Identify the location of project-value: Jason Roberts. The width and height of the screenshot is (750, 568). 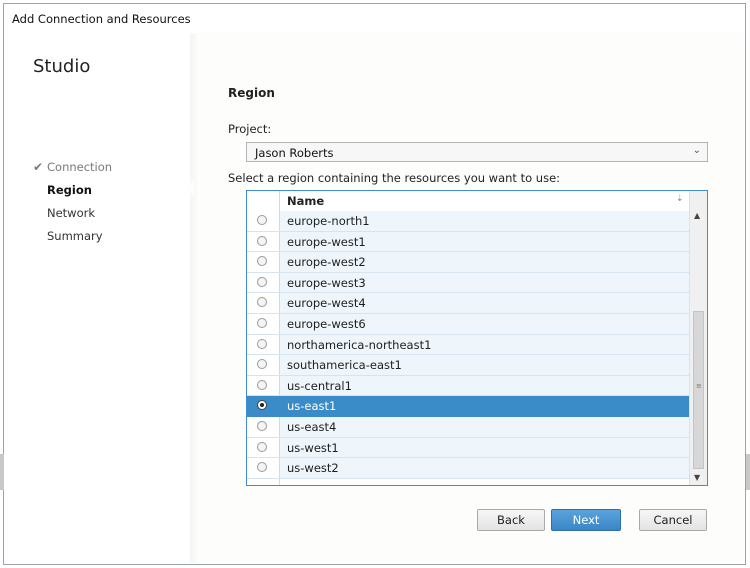
(294, 153).